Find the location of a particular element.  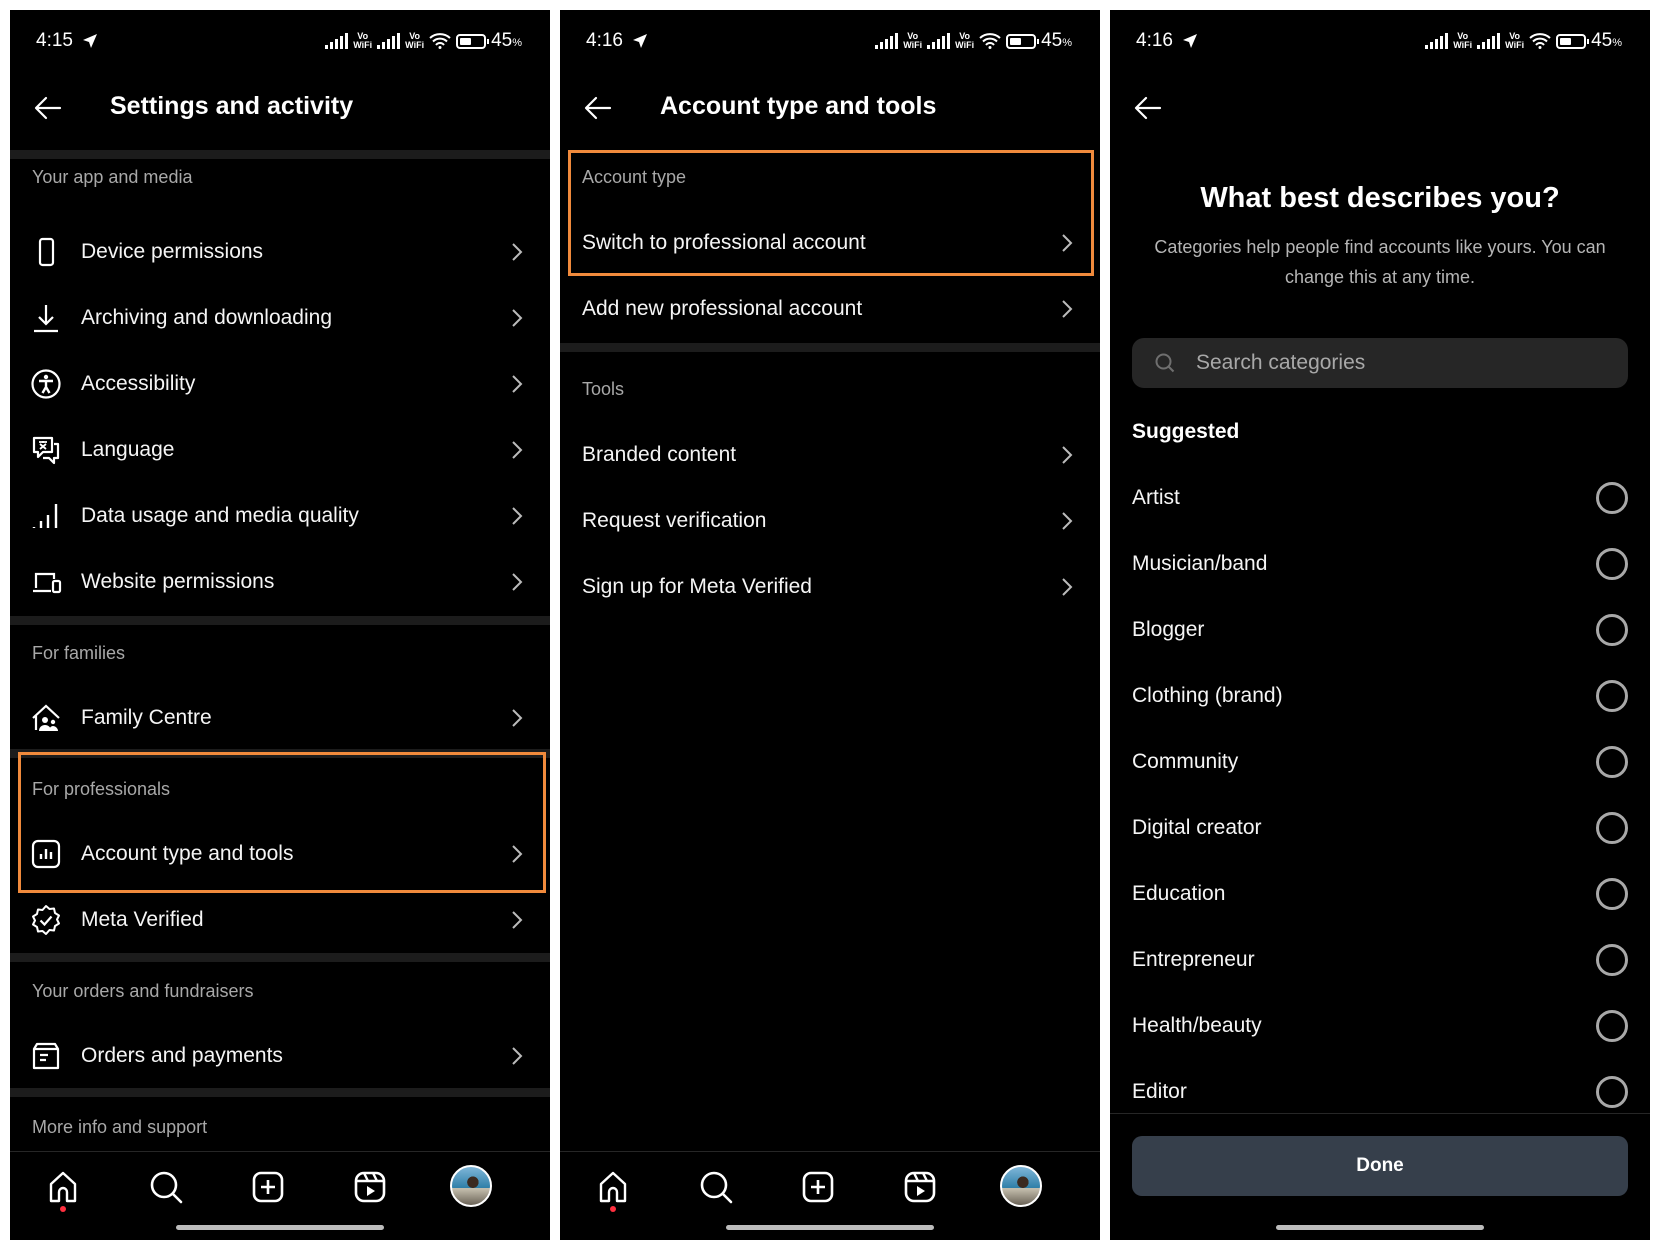

category-label: Health/beauty is located at coordinates (1197, 1025).